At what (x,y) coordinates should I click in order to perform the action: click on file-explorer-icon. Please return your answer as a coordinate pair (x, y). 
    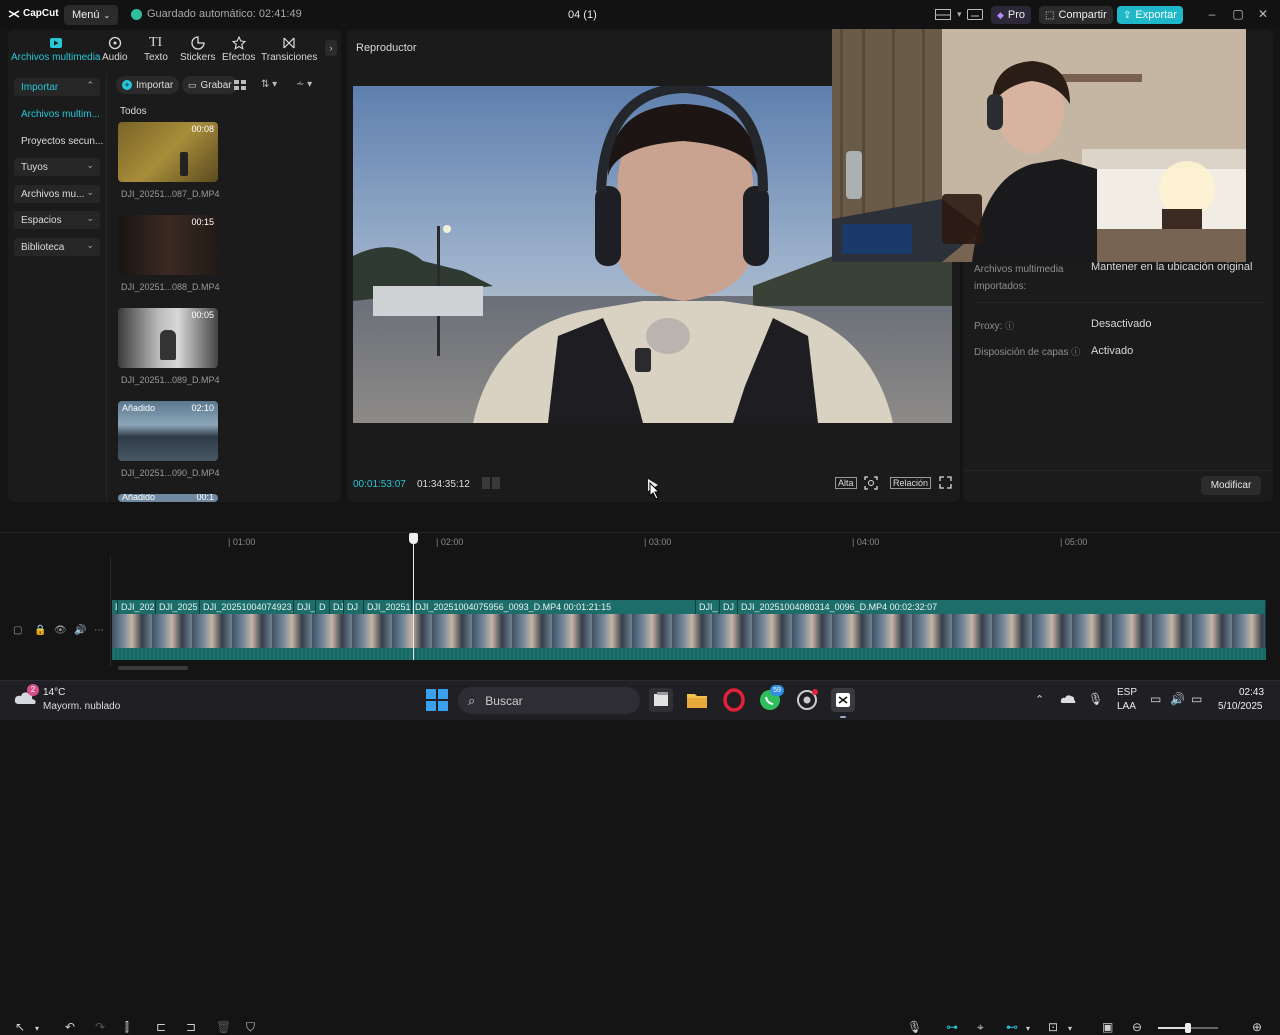
    Looking at the image, I should click on (697, 700).